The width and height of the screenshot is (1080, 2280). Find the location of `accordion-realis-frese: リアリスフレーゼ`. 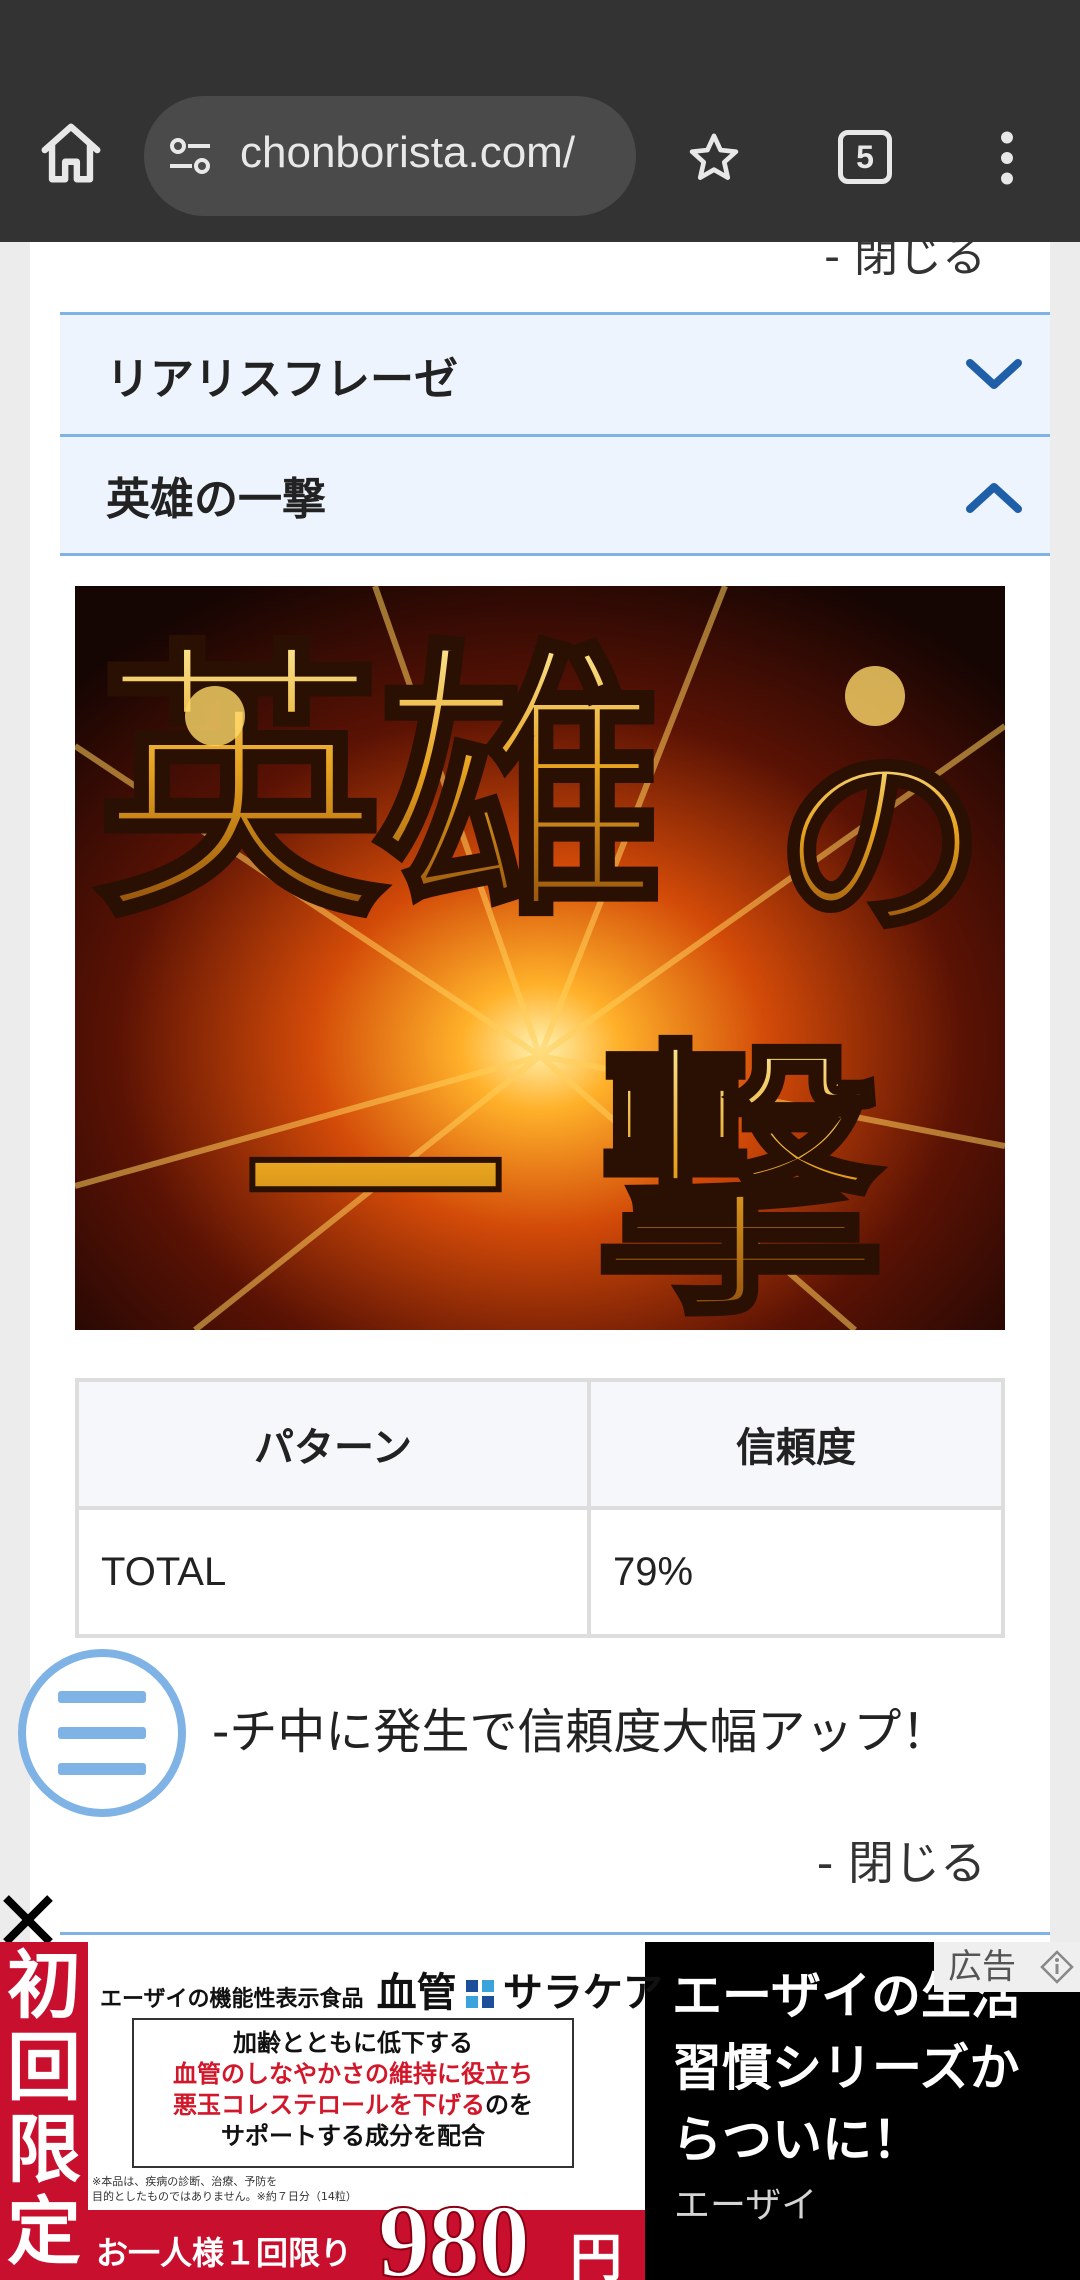

accordion-realis-frese: リアリスフレーゼ is located at coordinates (555, 373).